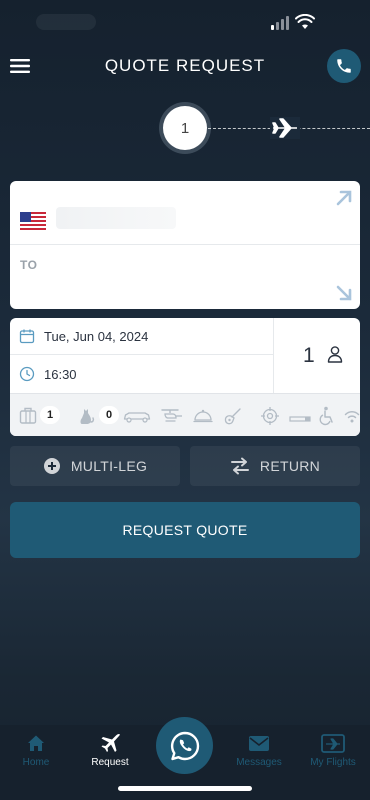 Image resolution: width=370 pixels, height=800 pixels. Describe the element at coordinates (36, 743) in the screenshot. I see `home-icon` at that location.